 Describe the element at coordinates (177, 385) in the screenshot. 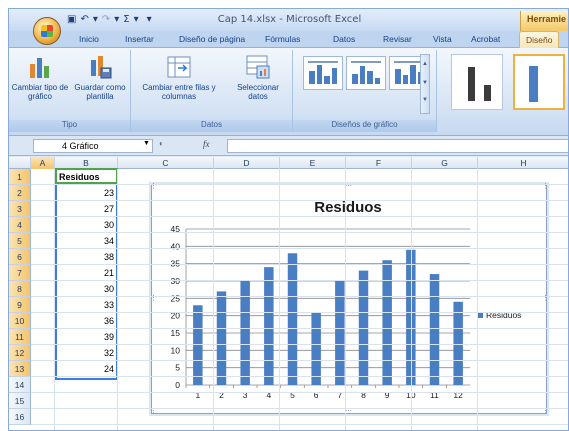

I see `y-tick-label: 0` at that location.